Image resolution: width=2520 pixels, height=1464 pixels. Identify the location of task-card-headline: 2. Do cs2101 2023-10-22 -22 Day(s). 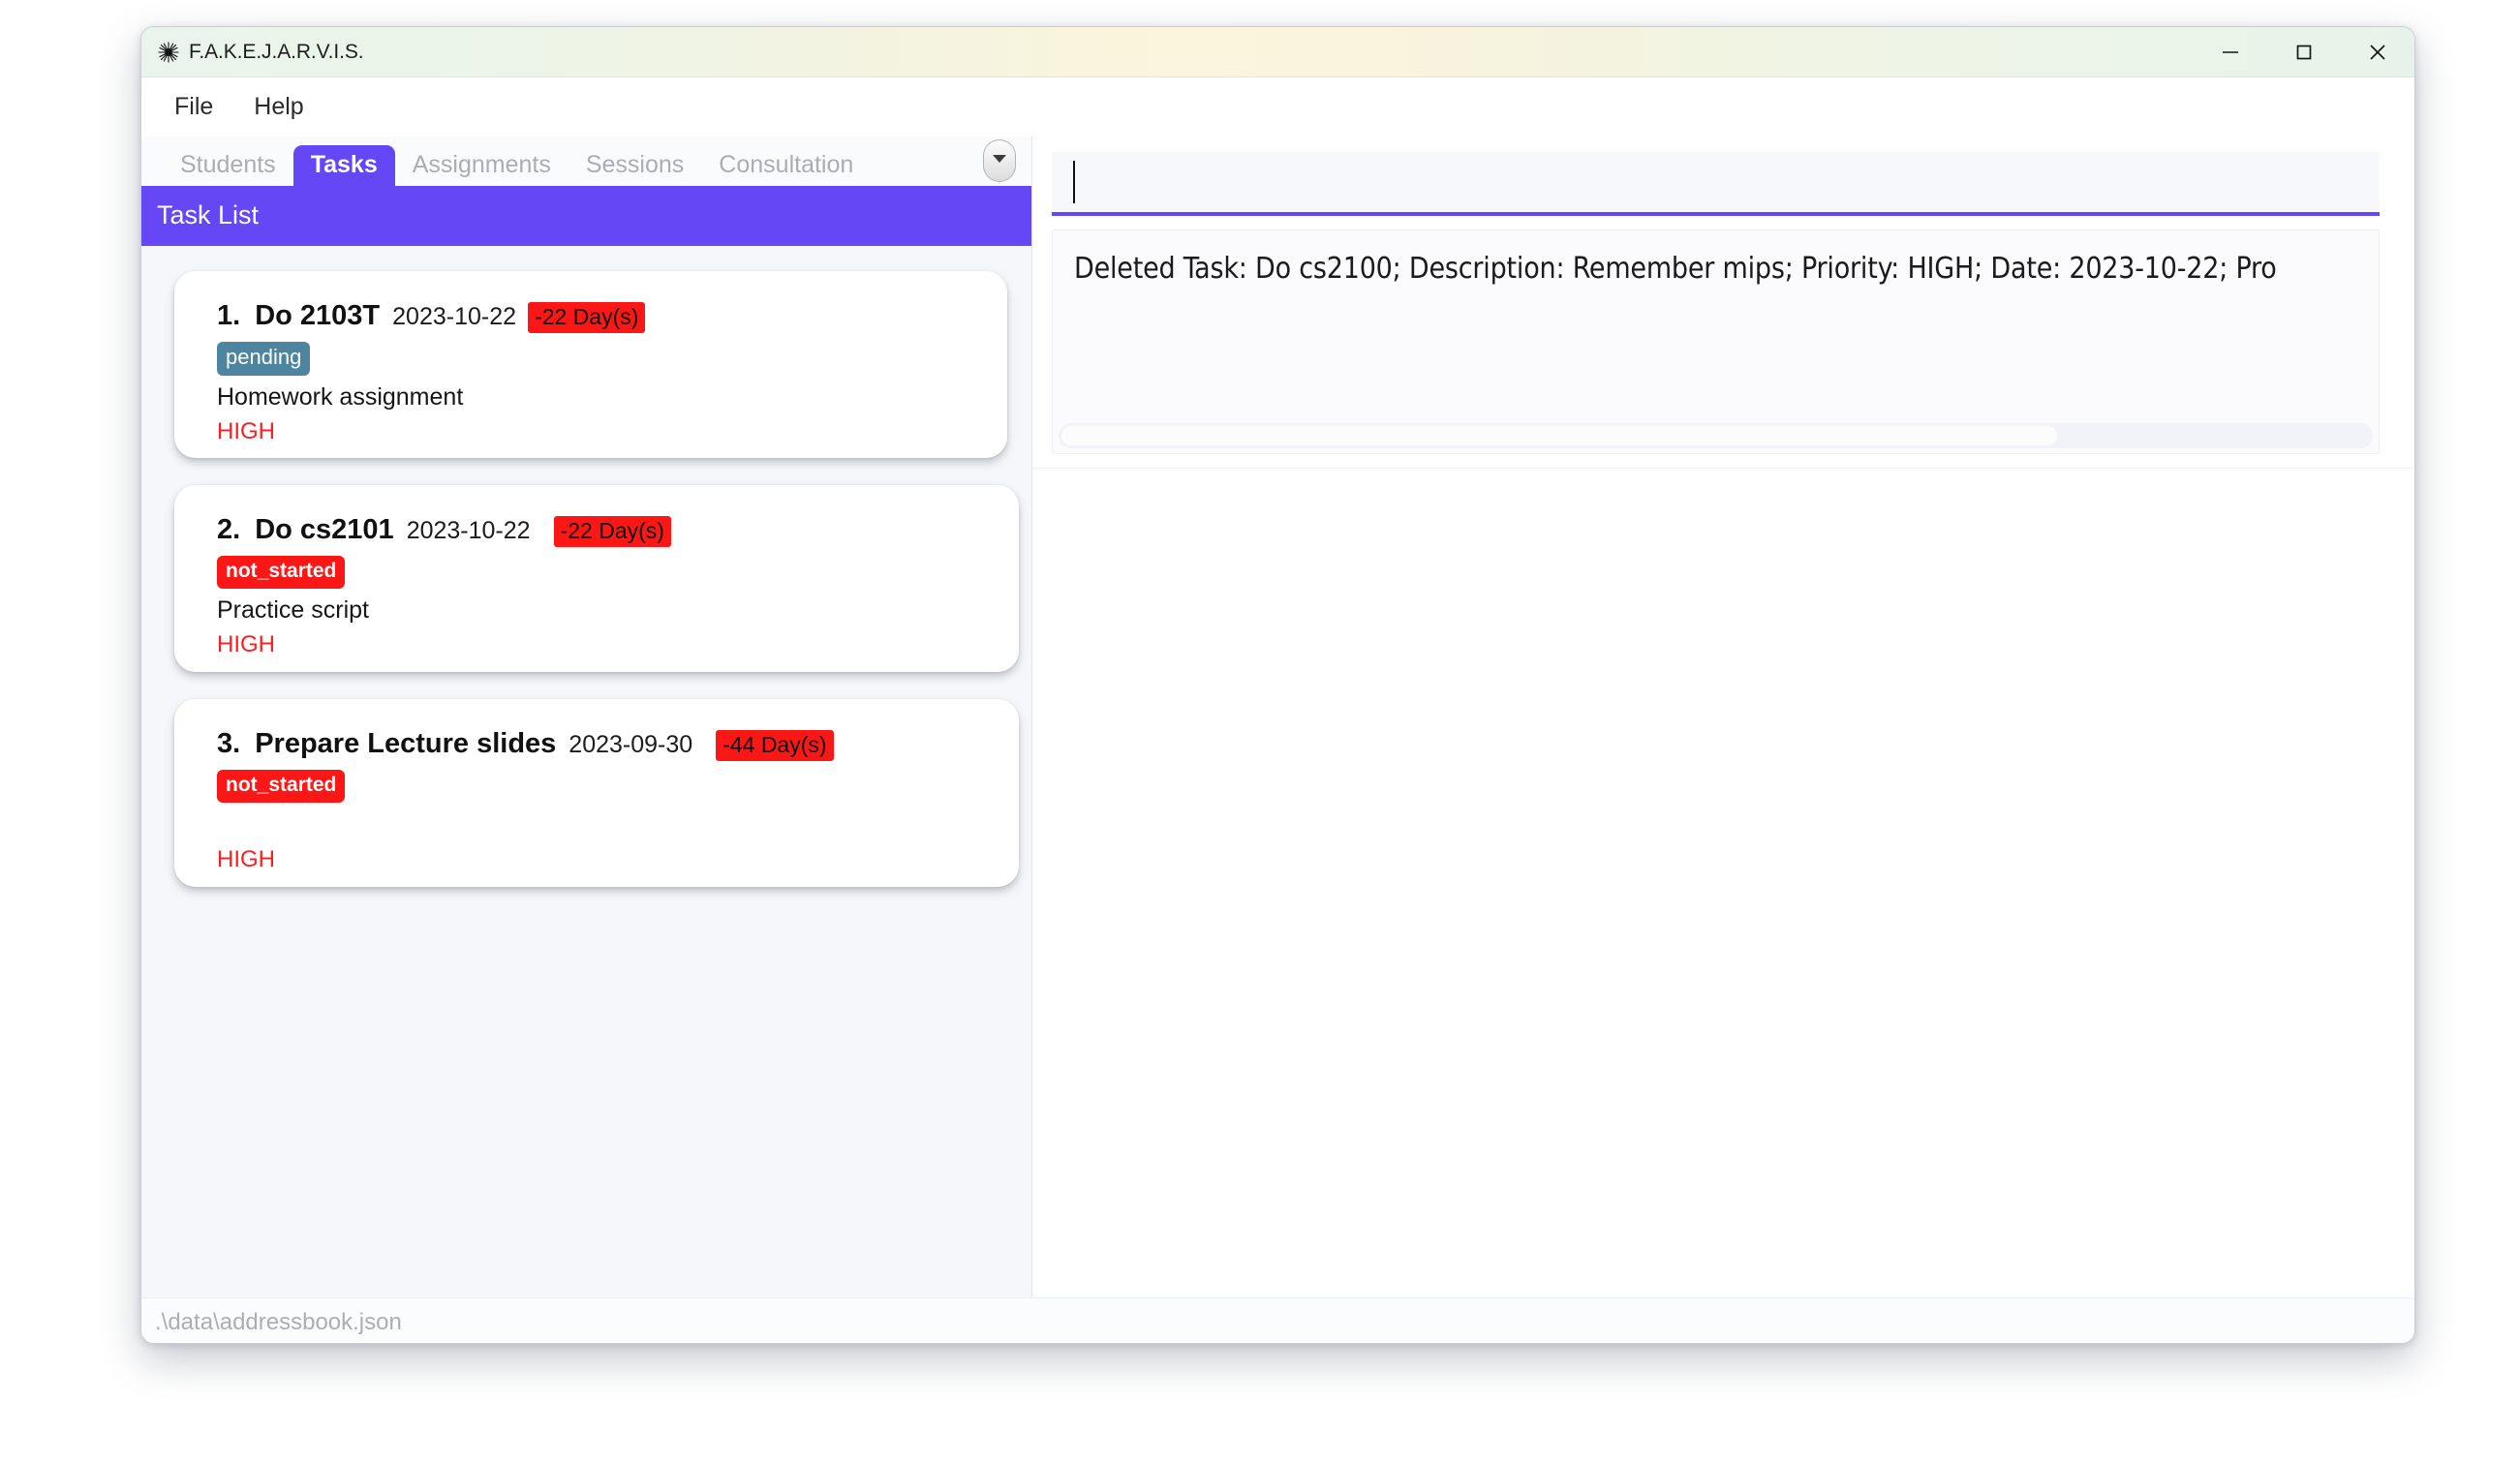
(604, 531).